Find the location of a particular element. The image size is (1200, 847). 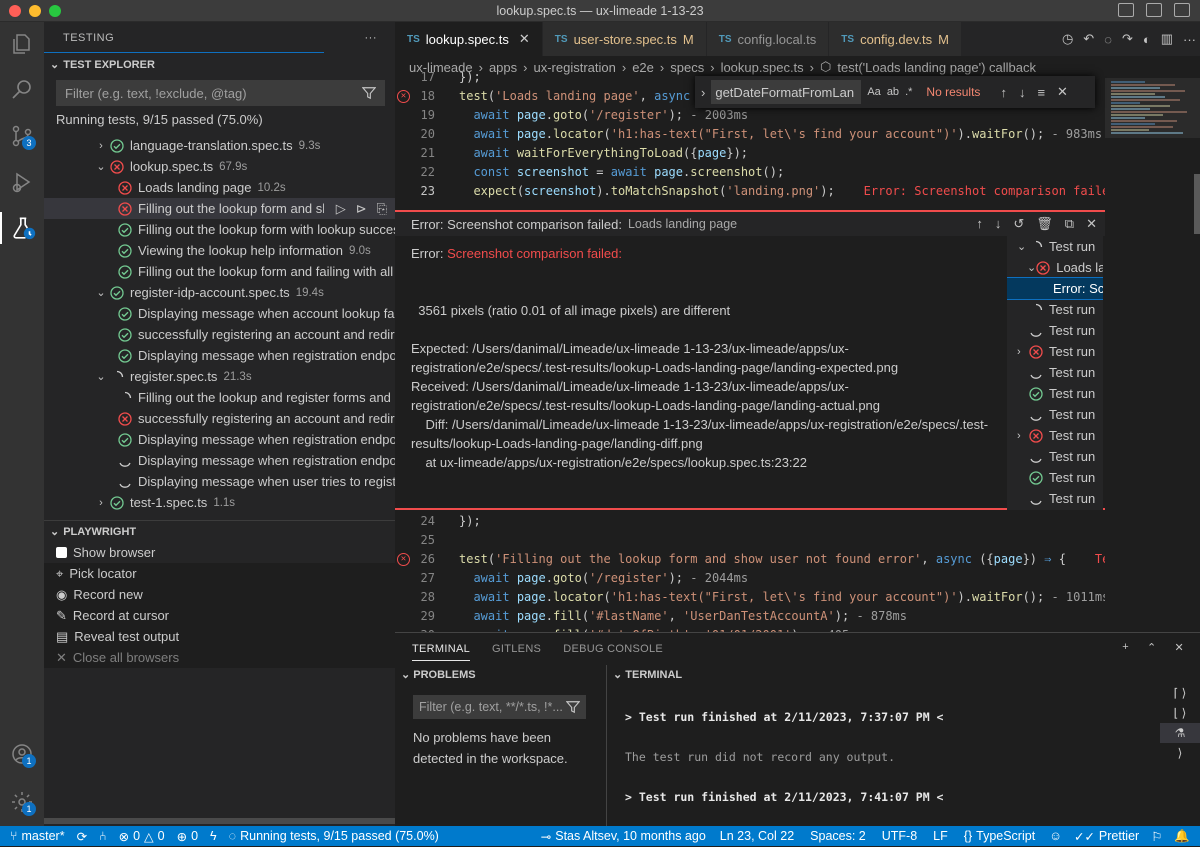

maximize-panel-icon: ⌃ is located at coordinates (1152, 647).